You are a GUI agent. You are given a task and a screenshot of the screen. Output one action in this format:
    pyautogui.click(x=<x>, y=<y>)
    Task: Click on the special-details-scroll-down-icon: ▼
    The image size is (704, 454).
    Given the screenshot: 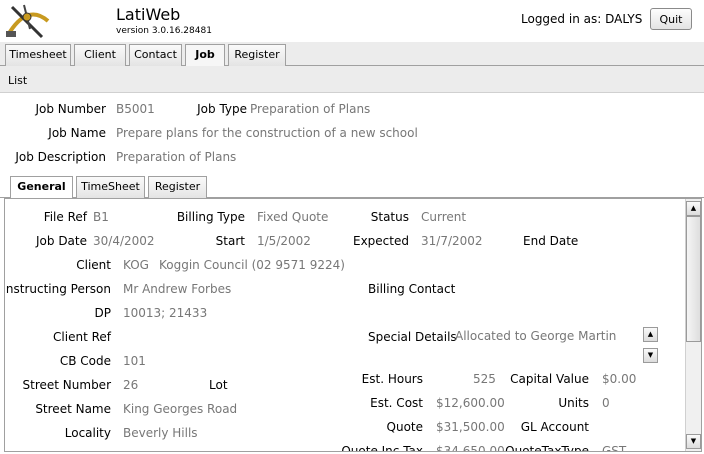 What is the action you would take?
    pyautogui.click(x=650, y=355)
    